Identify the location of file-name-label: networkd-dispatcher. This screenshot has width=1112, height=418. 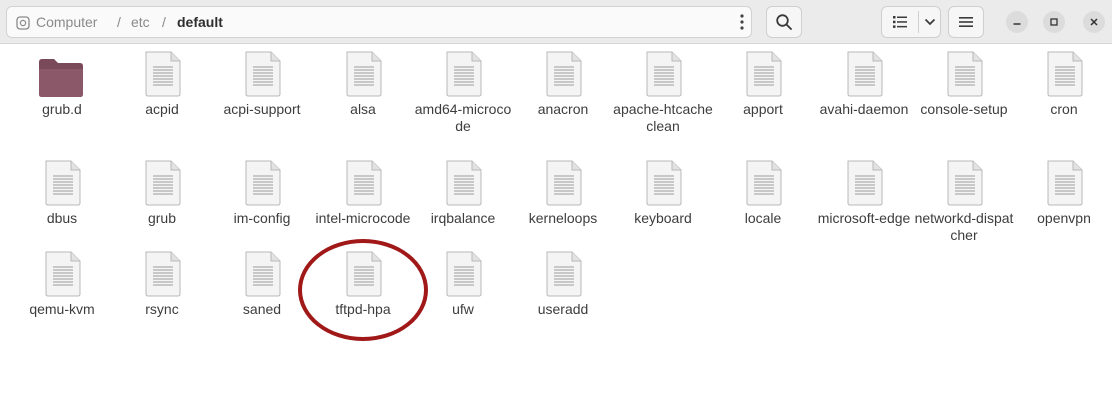
(964, 226).